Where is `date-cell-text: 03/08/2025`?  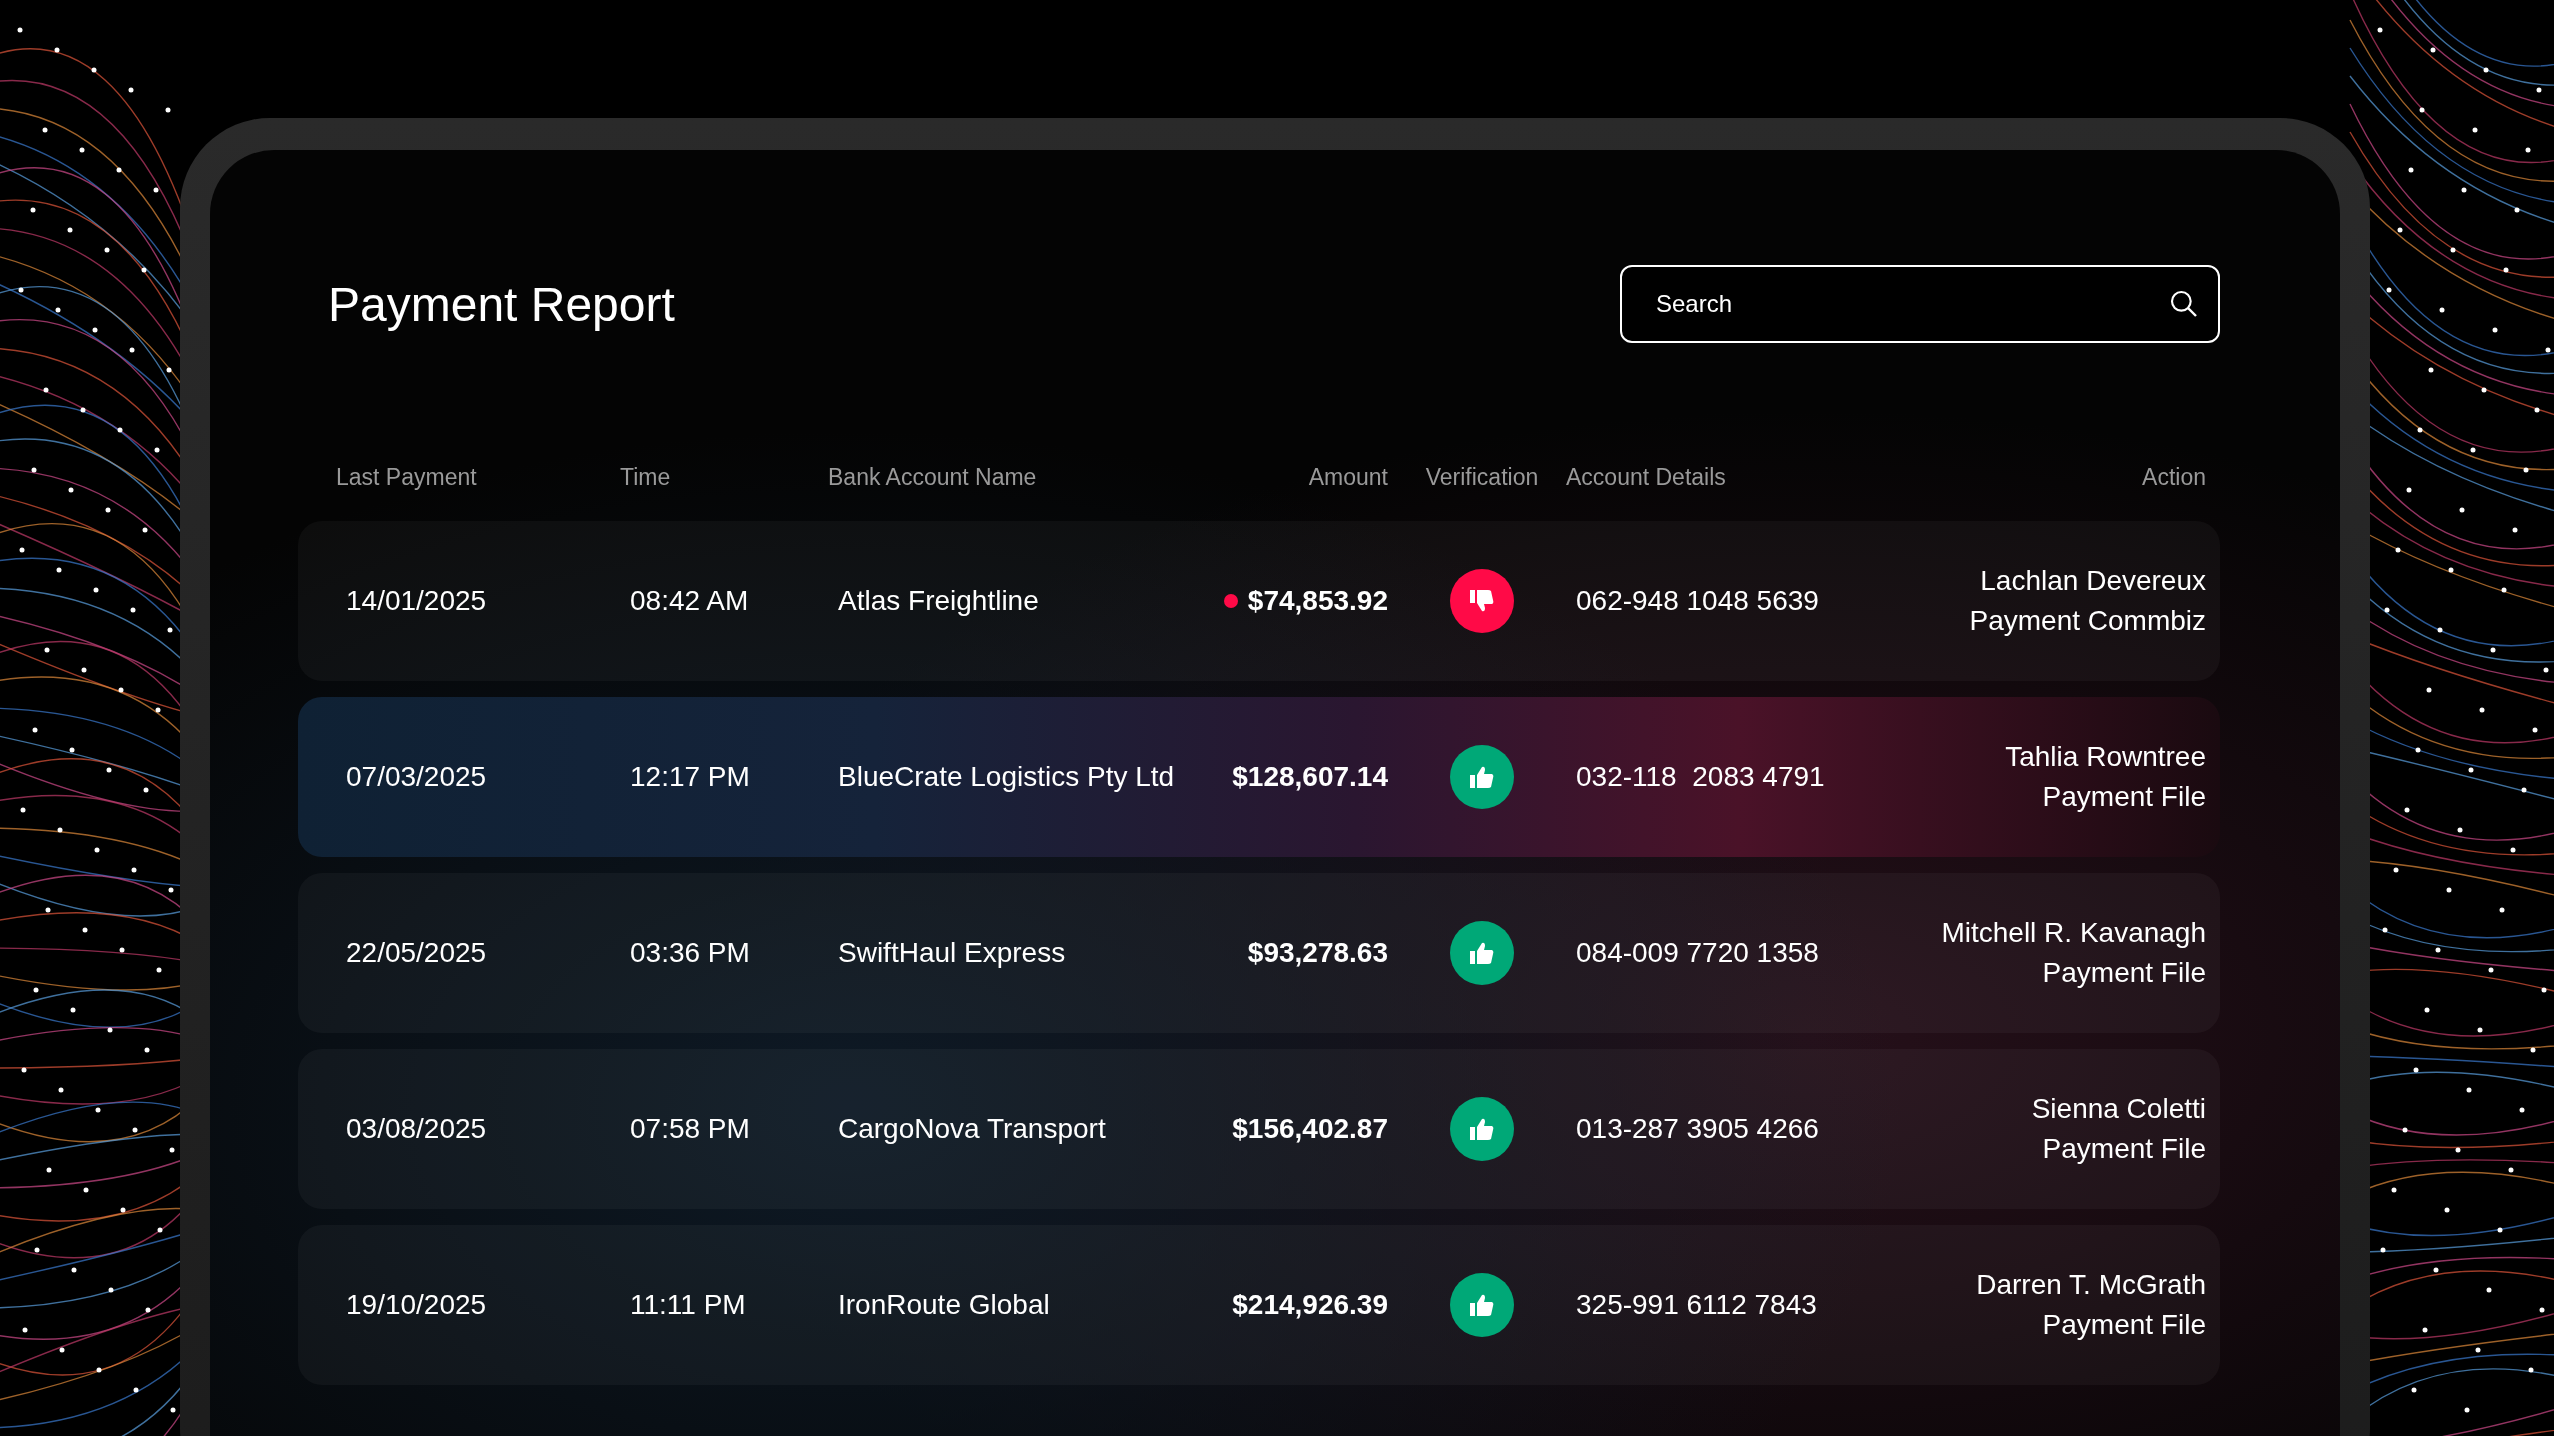
date-cell-text: 03/08/2025 is located at coordinates (417, 1129).